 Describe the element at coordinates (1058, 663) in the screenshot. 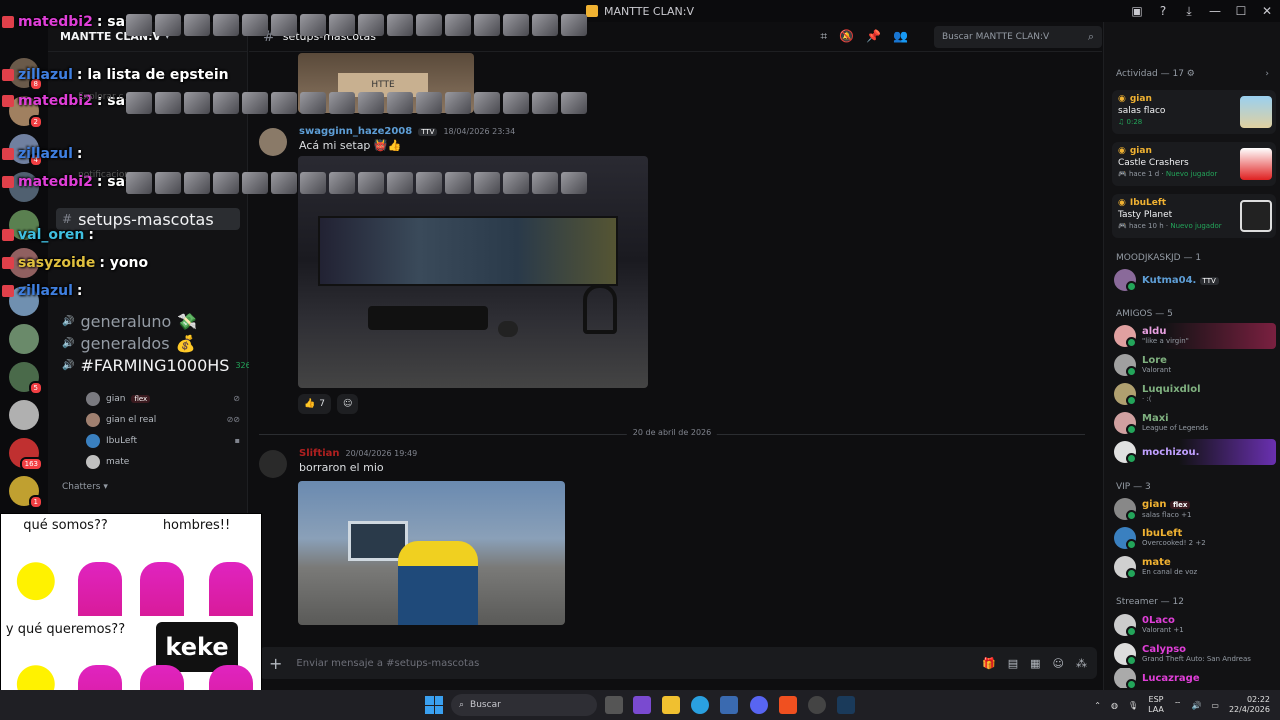

I see `emoji-icon: ☺` at that location.